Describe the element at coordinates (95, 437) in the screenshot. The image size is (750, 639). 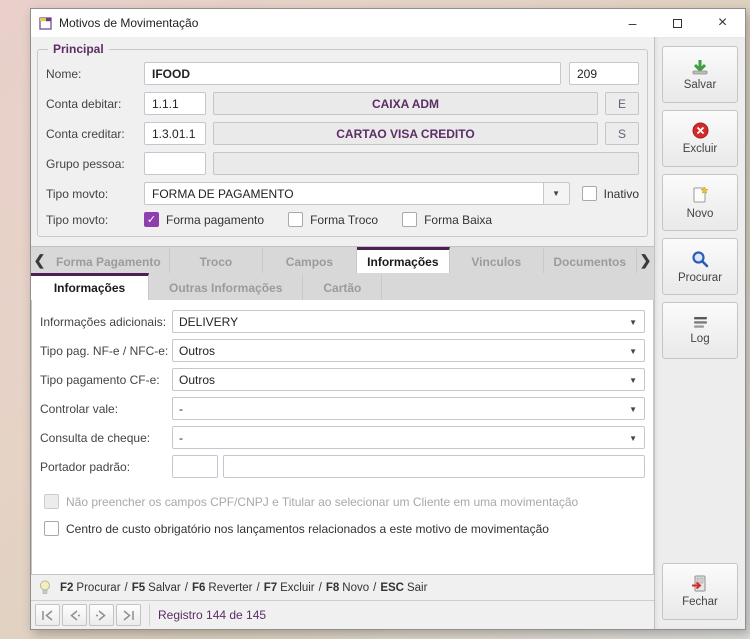
I see `consulta-cheque-label: Consulta de cheque:` at that location.